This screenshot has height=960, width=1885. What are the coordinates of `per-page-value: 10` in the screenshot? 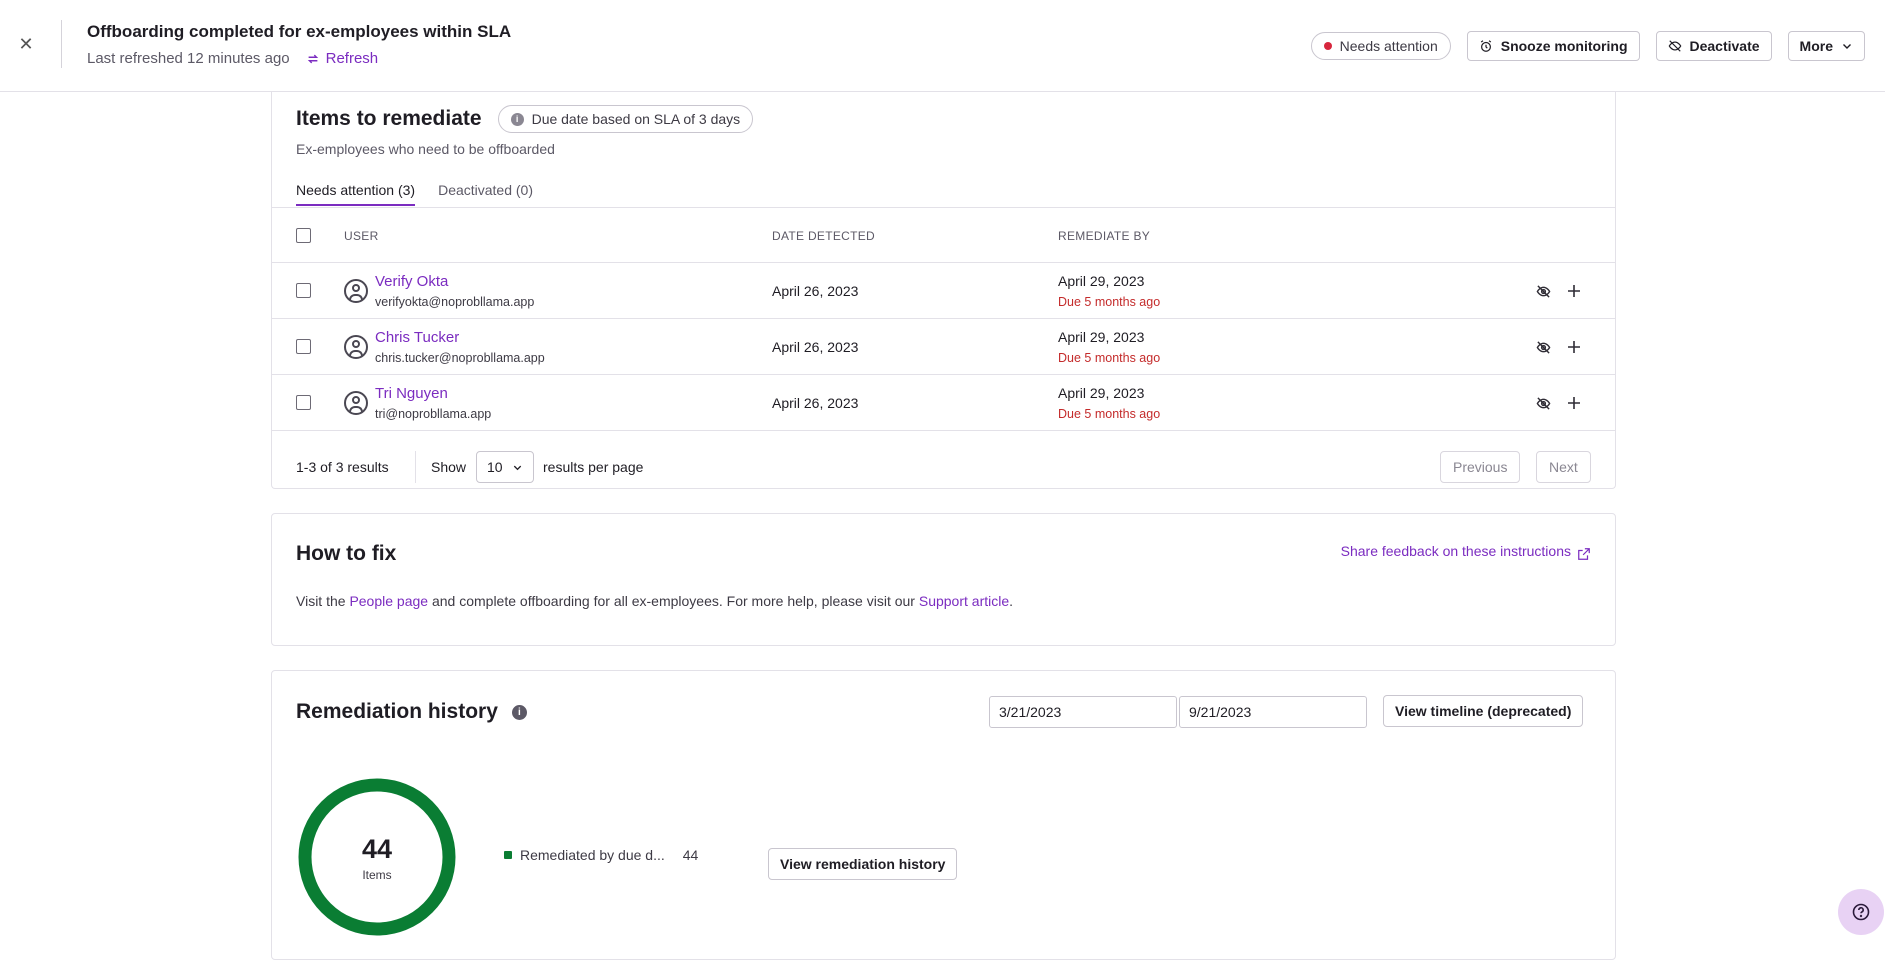 It's located at (495, 467).